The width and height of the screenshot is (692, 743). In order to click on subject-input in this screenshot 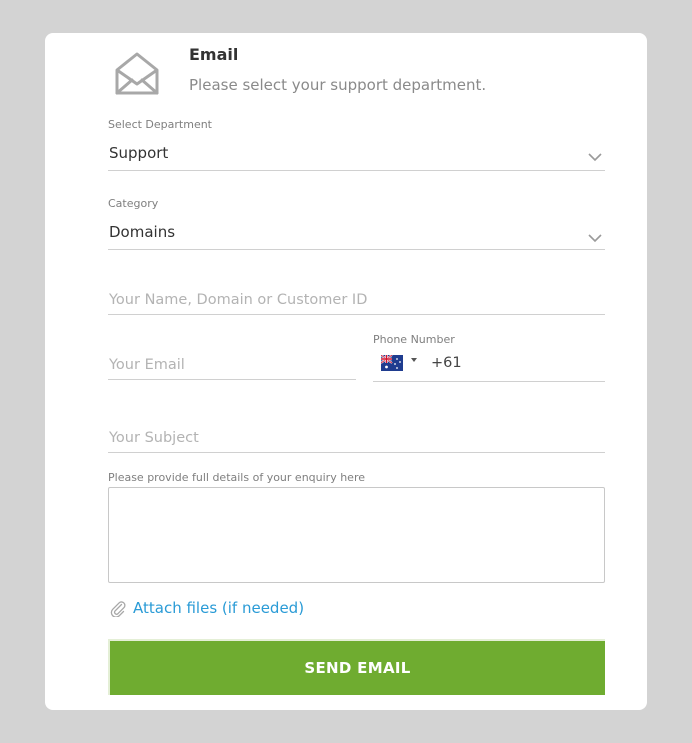, I will do `click(356, 438)`.